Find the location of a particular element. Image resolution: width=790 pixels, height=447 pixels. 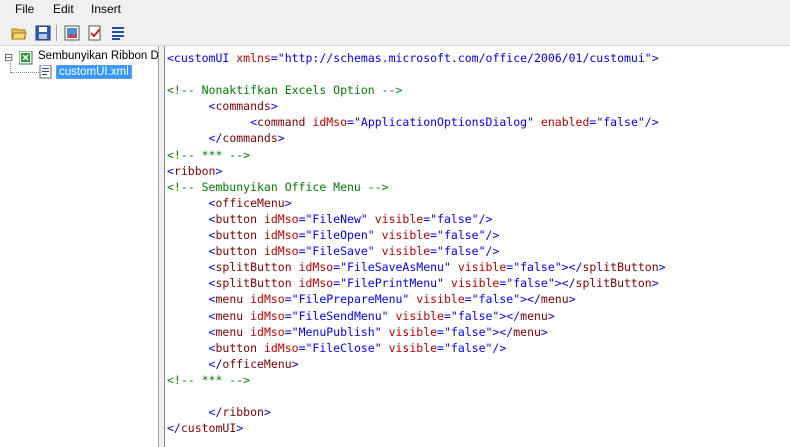

code-token: ="FileSendMenu" is located at coordinates (340, 315).